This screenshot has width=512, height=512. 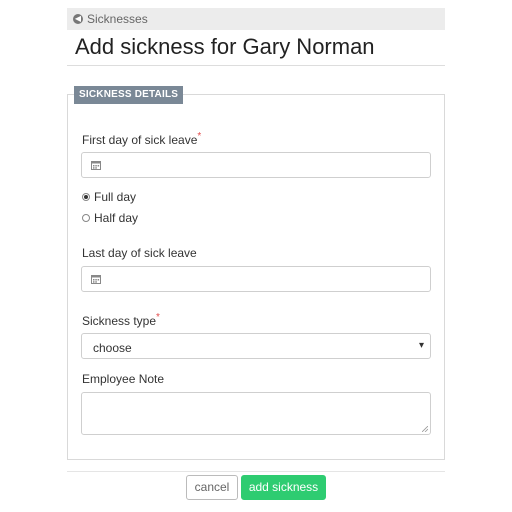 I want to click on add-sickness-button: add sickness, so click(x=283, y=487).